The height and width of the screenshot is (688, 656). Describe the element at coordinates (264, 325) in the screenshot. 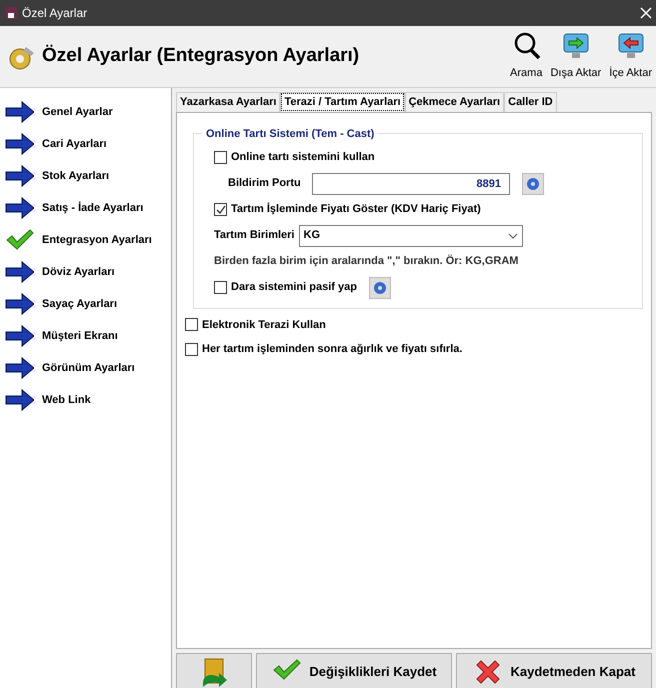

I see `checkbox-label: Elektronik Terazi Kullan` at that location.